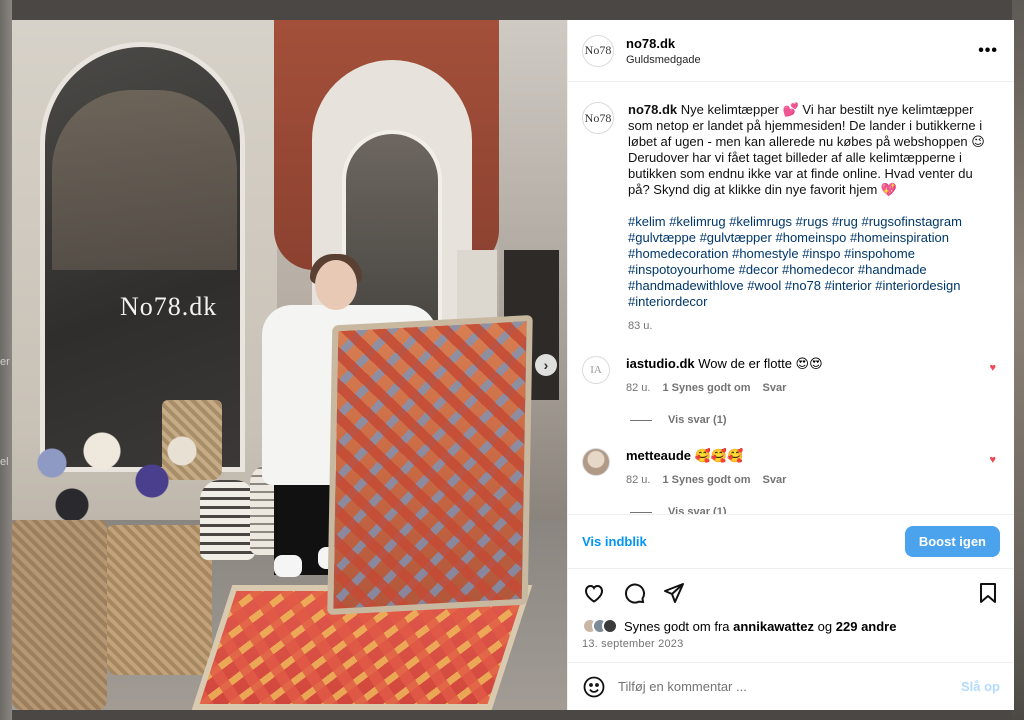 The image size is (1024, 720). Describe the element at coordinates (796, 456) in the screenshot. I see `comment-text-line: metteaude 🥰🥰🥰` at that location.